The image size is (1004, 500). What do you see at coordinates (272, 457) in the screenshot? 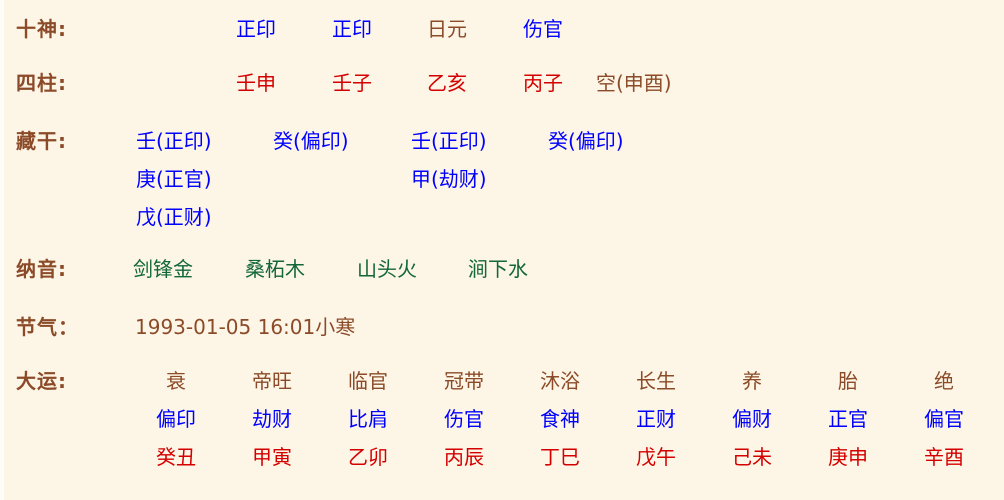
I see `luck-pillar-2: 甲寅` at bounding box center [272, 457].